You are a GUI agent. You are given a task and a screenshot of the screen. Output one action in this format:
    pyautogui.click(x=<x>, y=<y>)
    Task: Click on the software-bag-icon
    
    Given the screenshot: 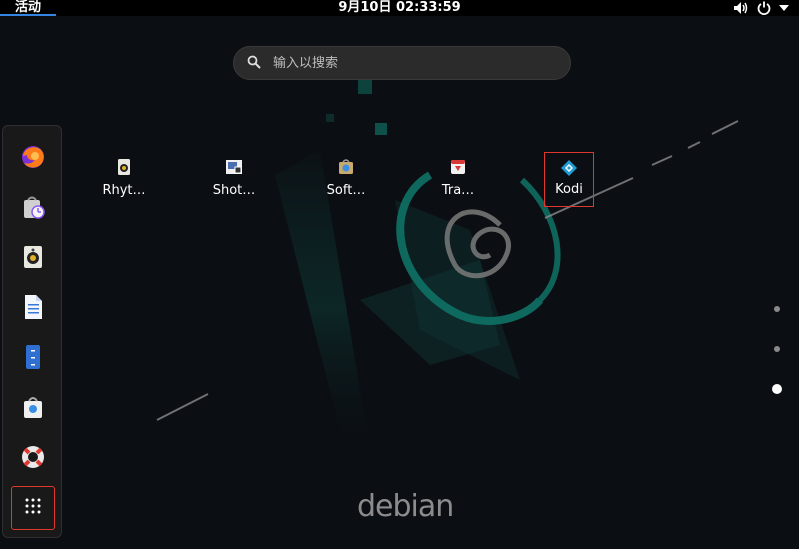 What is the action you would take?
    pyautogui.click(x=33, y=409)
    